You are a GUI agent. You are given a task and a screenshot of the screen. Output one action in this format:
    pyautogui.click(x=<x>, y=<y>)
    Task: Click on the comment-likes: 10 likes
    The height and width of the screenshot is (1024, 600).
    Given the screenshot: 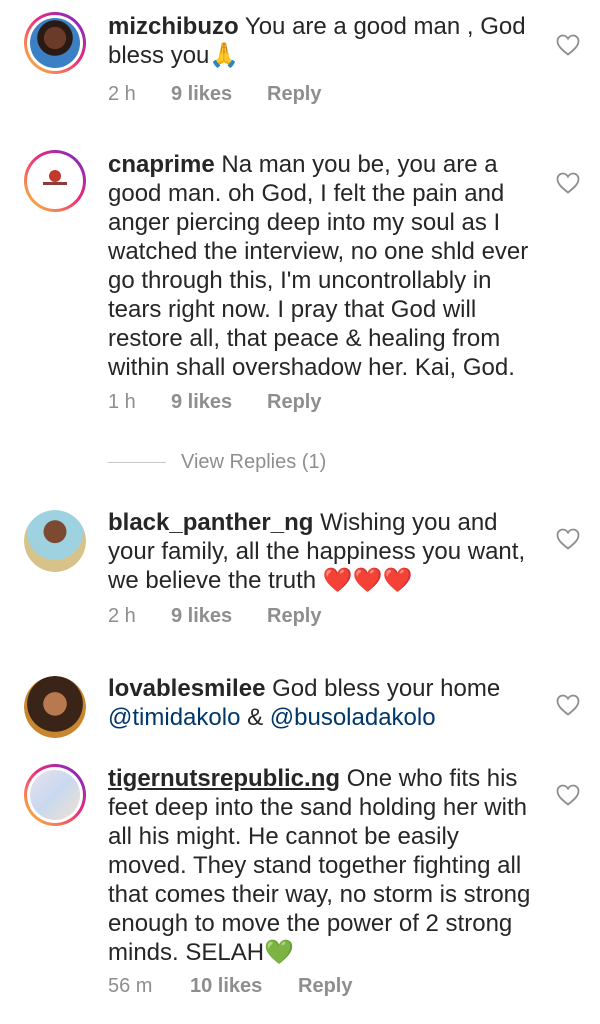 What is the action you would take?
    pyautogui.click(x=226, y=986)
    